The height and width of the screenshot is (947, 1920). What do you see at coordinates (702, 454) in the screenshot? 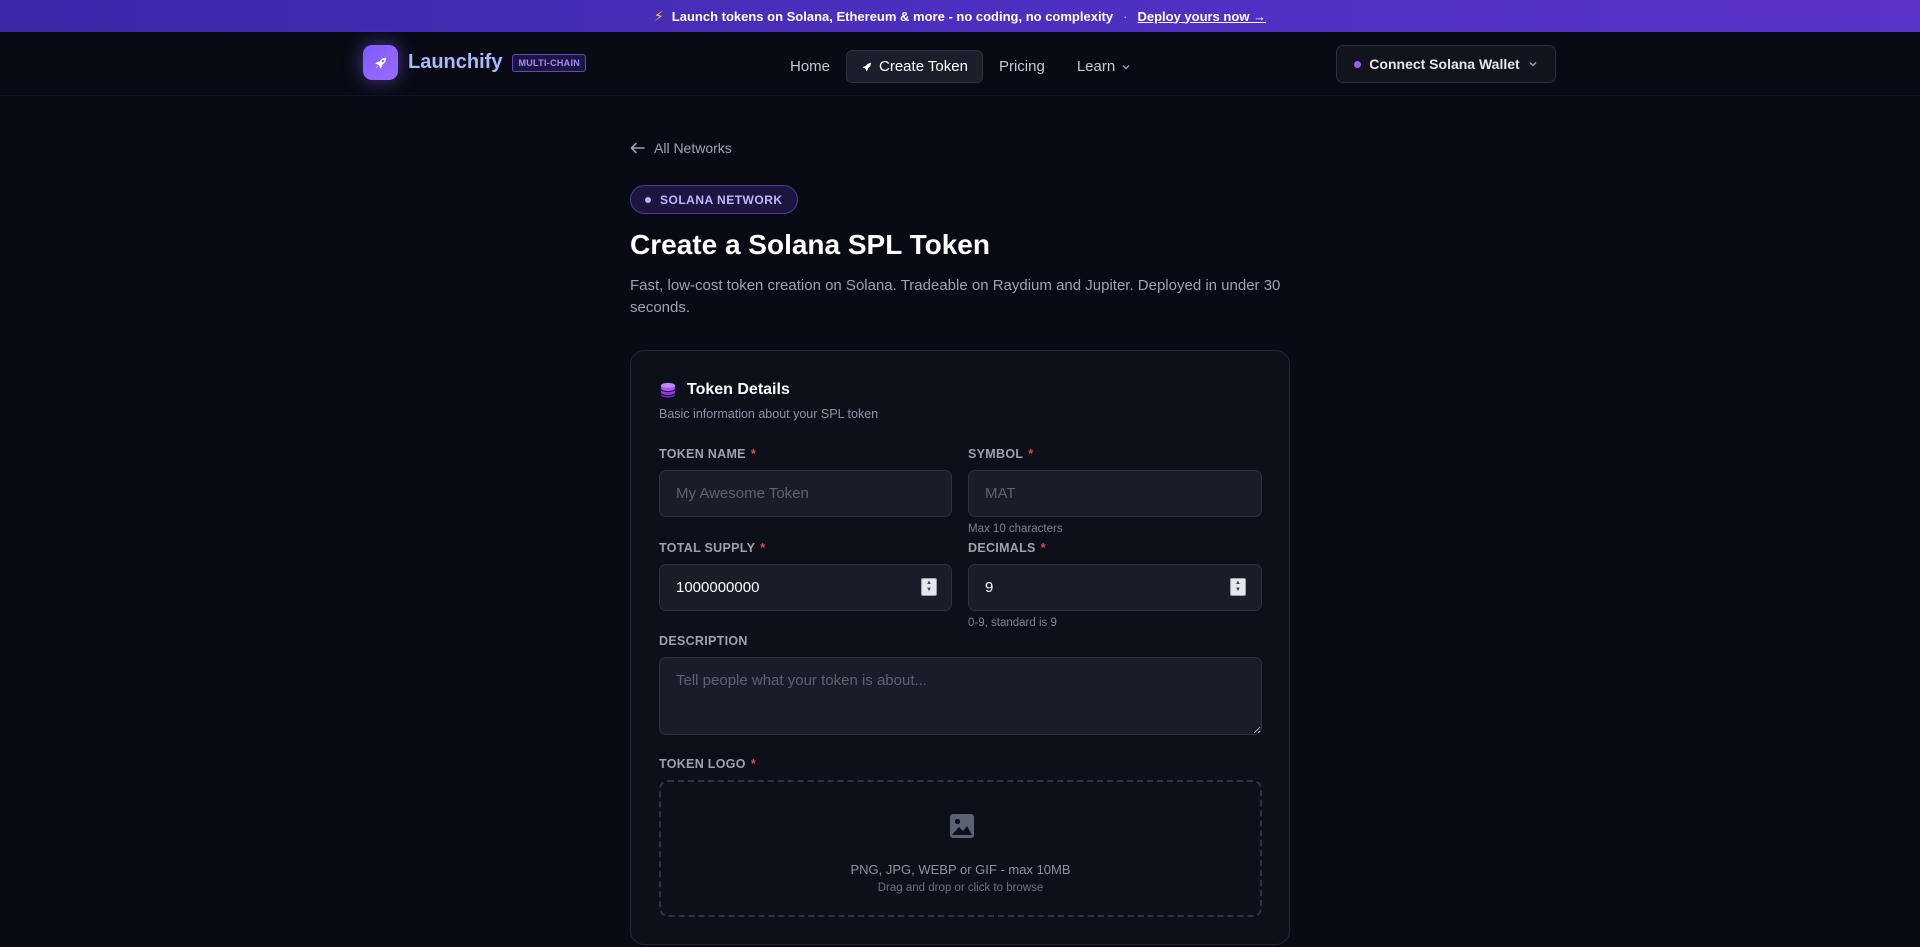
I see `token-name-label-text: TOKEN NAME` at bounding box center [702, 454].